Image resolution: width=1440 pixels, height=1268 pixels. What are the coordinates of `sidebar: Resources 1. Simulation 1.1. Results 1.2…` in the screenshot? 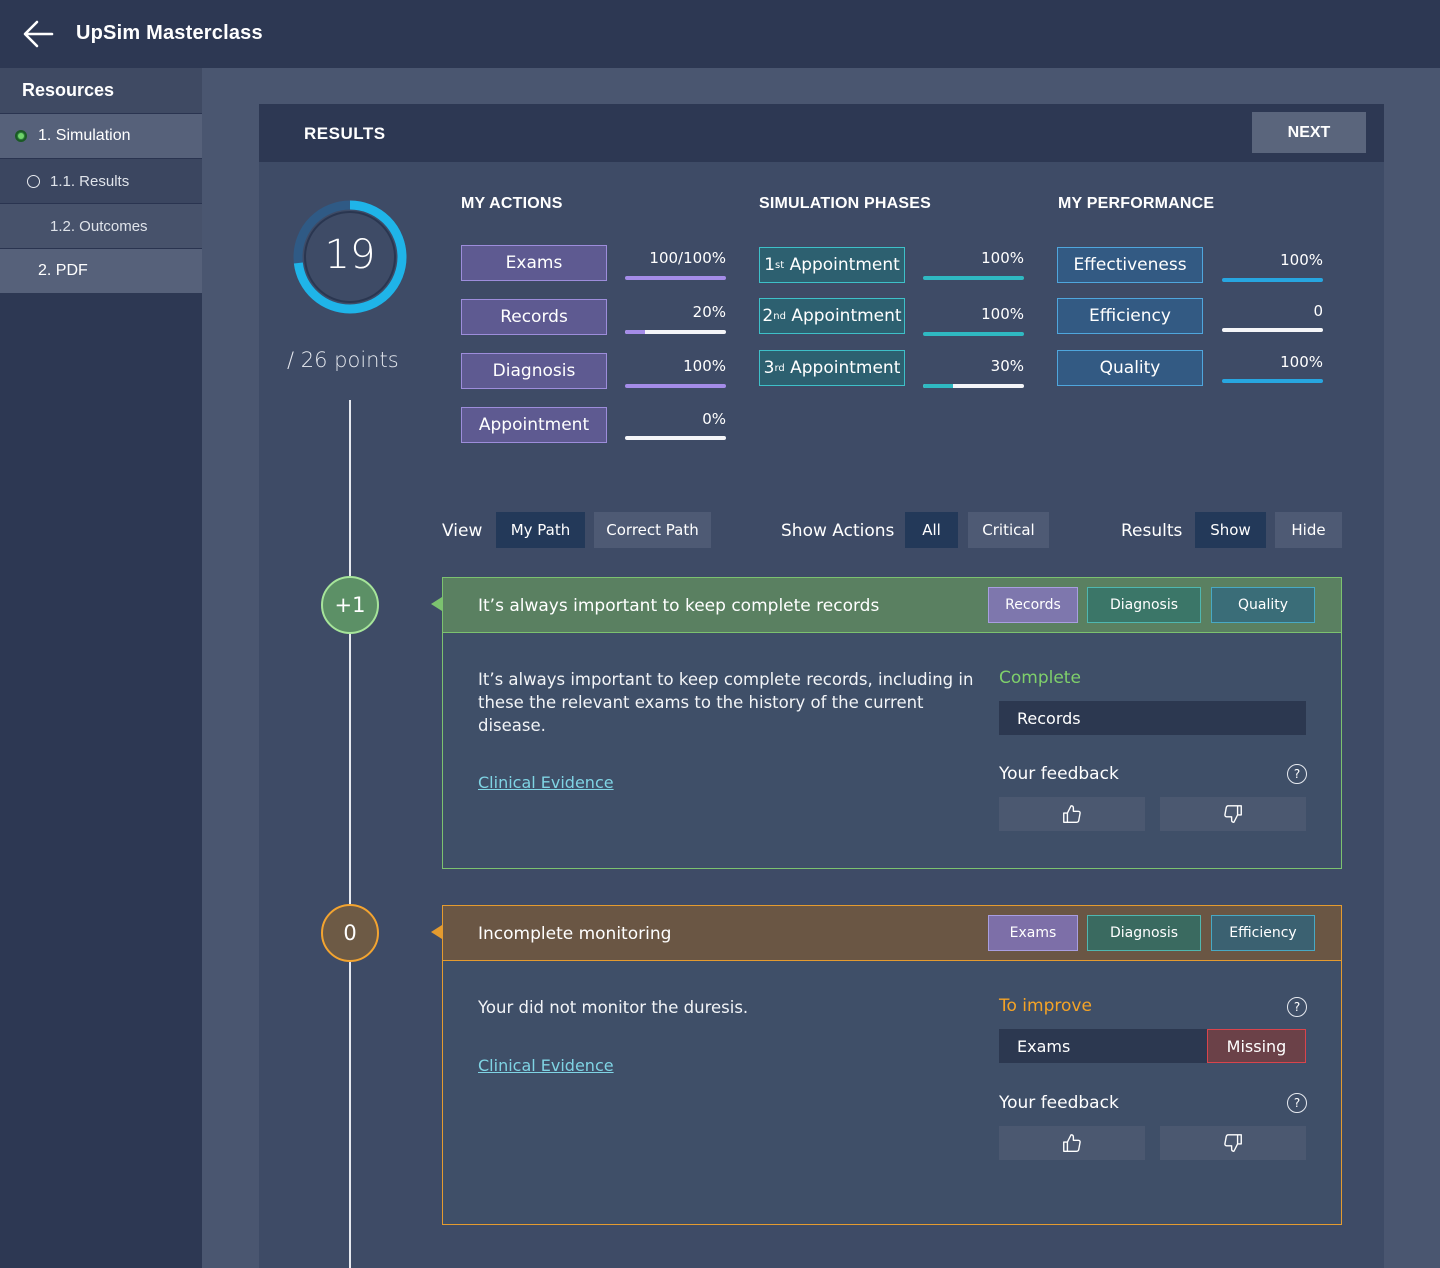 It's located at (101, 668).